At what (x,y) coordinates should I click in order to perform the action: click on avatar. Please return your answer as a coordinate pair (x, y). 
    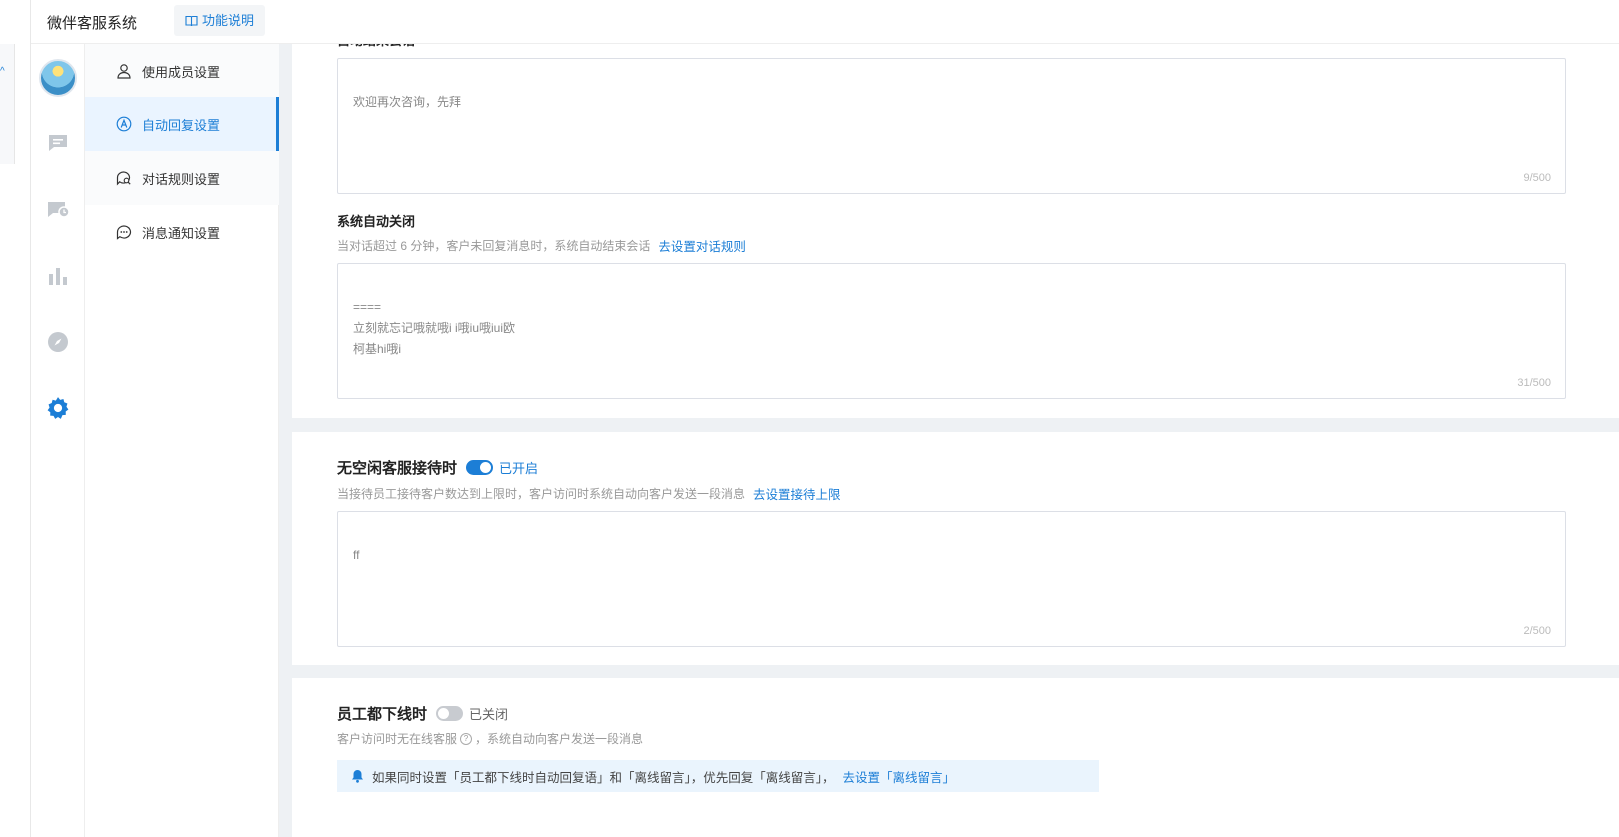
    Looking at the image, I should click on (58, 78).